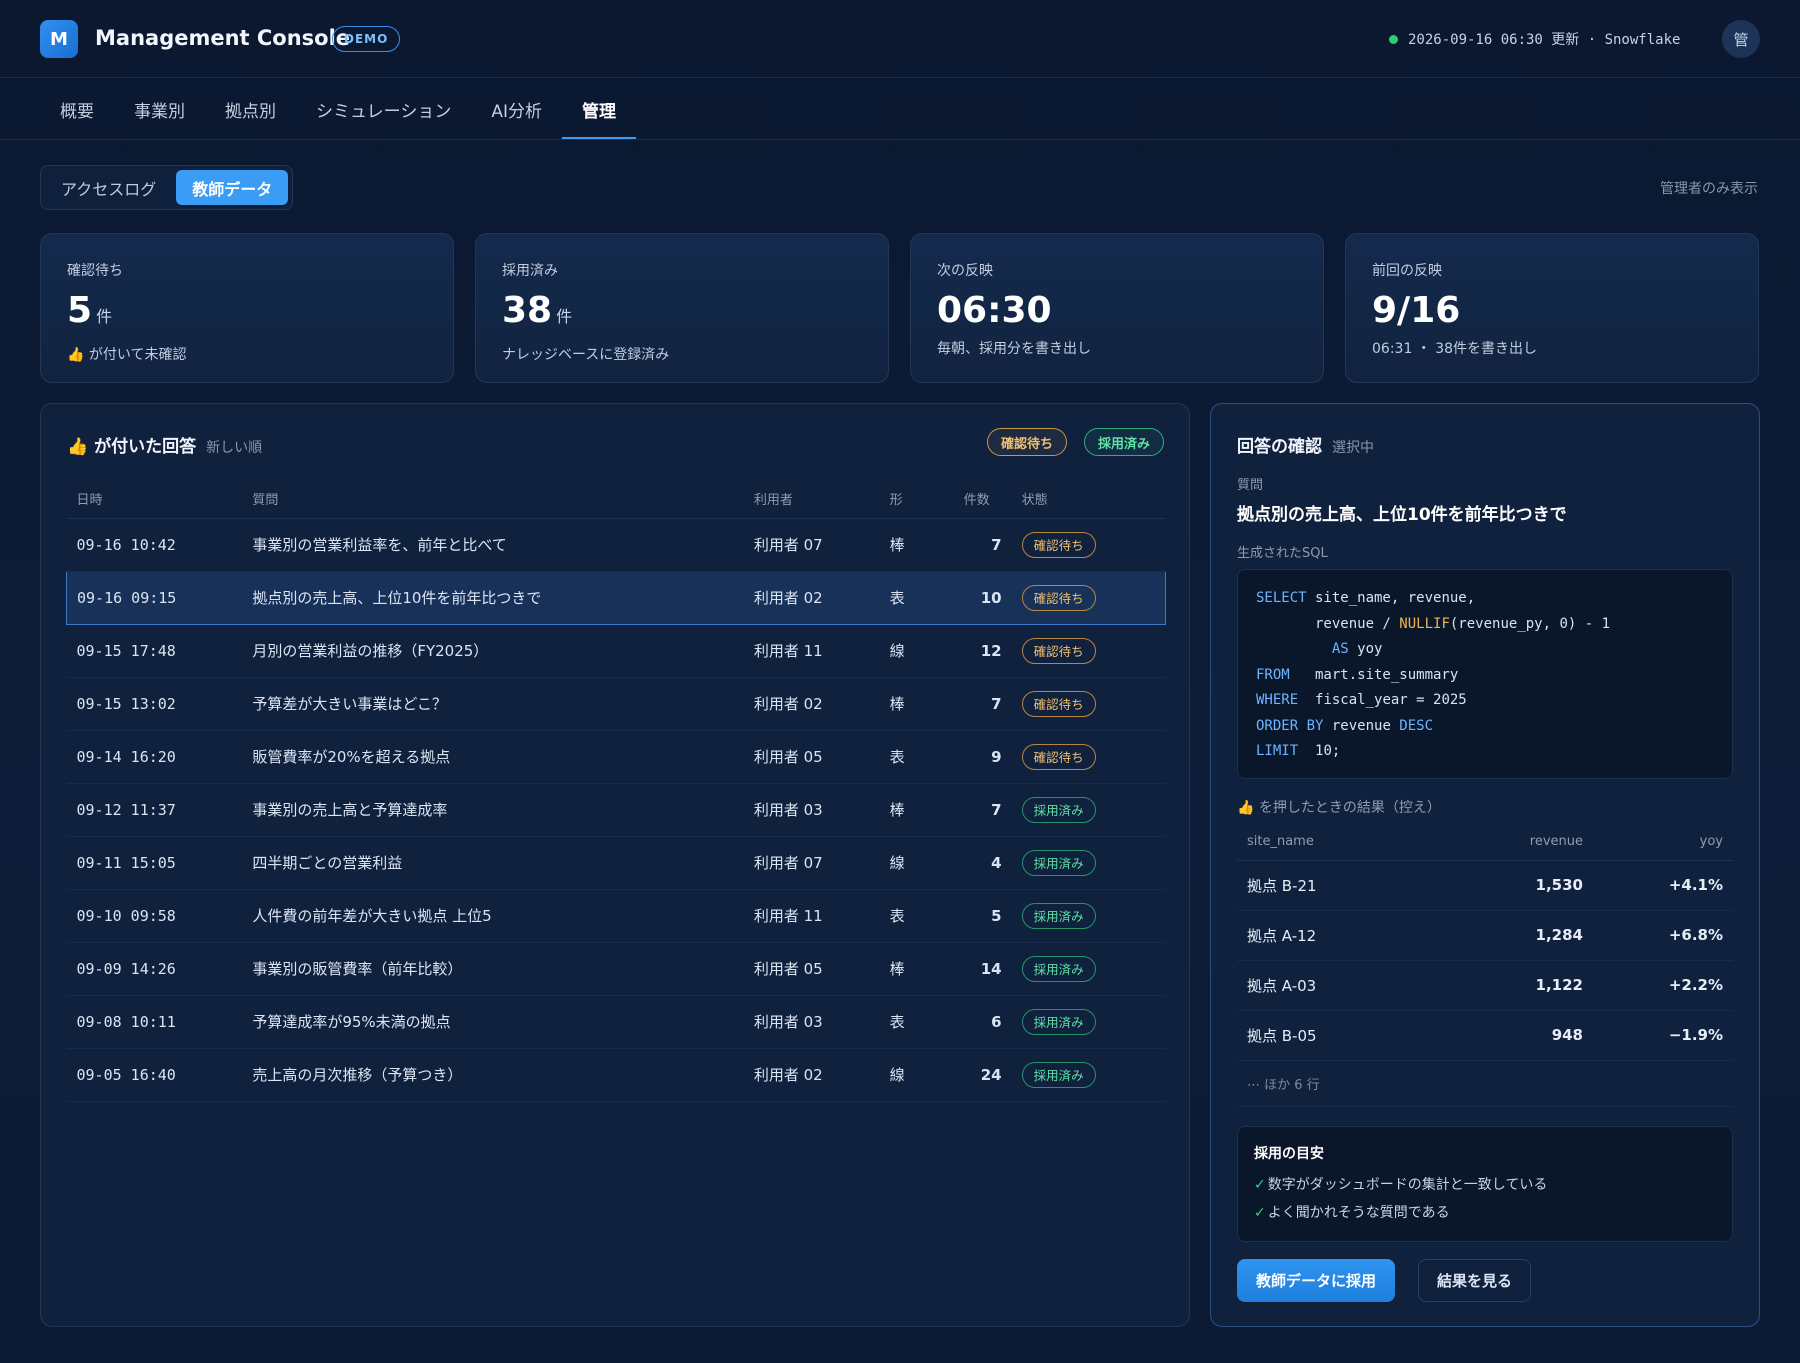 The height and width of the screenshot is (1363, 1800). What do you see at coordinates (1014, 349) in the screenshot?
I see `stat-sub: 毎朝、採用分を書き出し` at bounding box center [1014, 349].